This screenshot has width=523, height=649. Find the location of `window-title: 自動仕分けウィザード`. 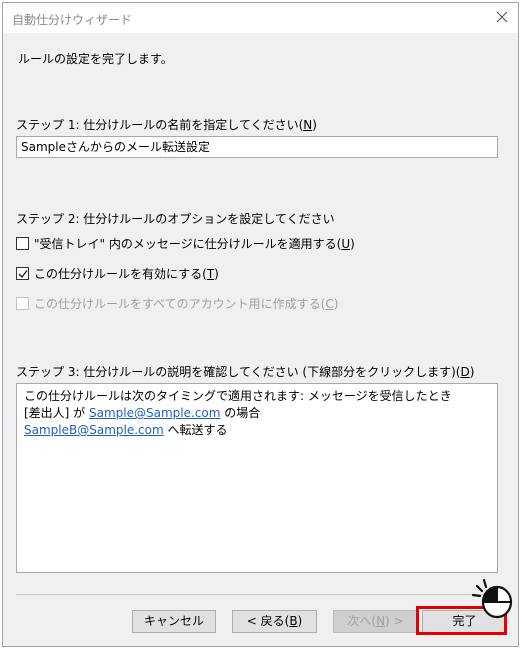

window-title: 自動仕分けウィザード is located at coordinates (72, 20).